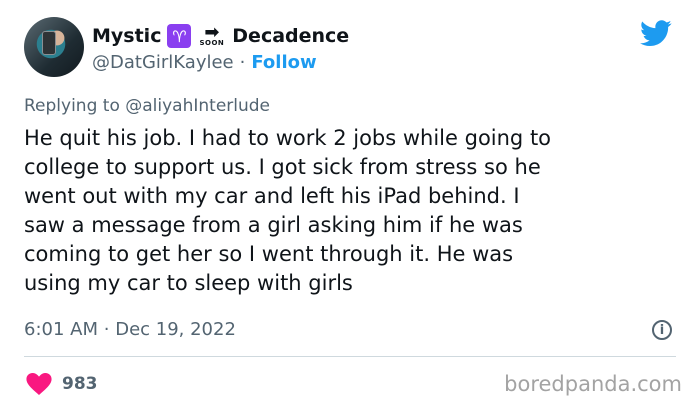 Image resolution: width=700 pixels, height=410 pixels. Describe the element at coordinates (61, 329) in the screenshot. I see `tweet-time: 6:01 AM` at that location.